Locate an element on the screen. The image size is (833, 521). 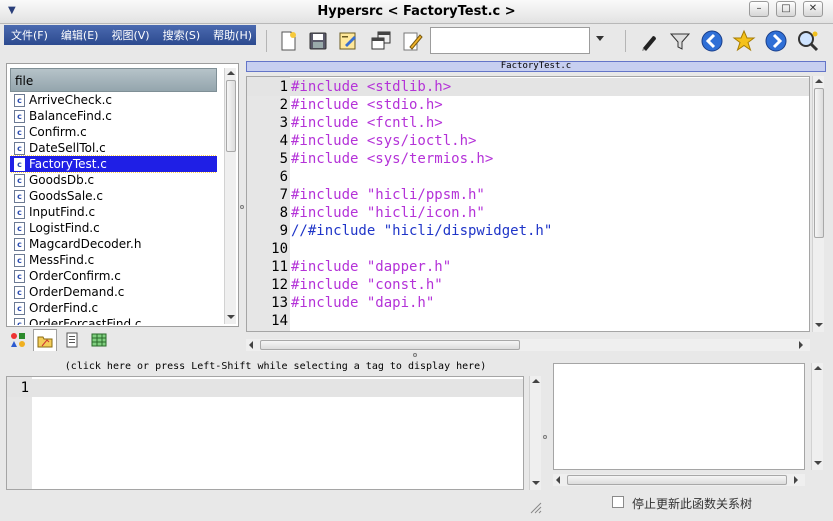
relation-tree-scrollbar is located at coordinates (817, 416).